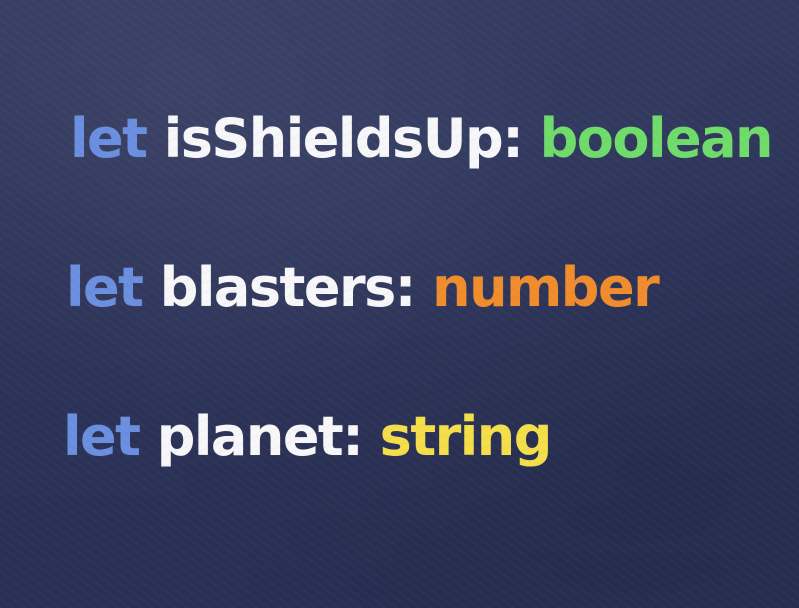 The height and width of the screenshot is (608, 799). Describe the element at coordinates (343, 138) in the screenshot. I see `variable-name: isShieldsUp:` at that location.